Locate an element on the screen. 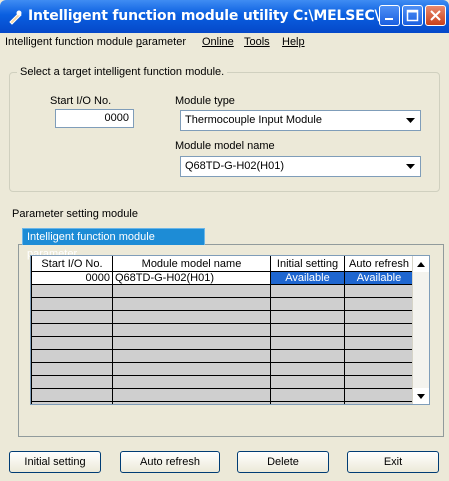 The width and height of the screenshot is (449, 481). maximize-button is located at coordinates (412, 15).